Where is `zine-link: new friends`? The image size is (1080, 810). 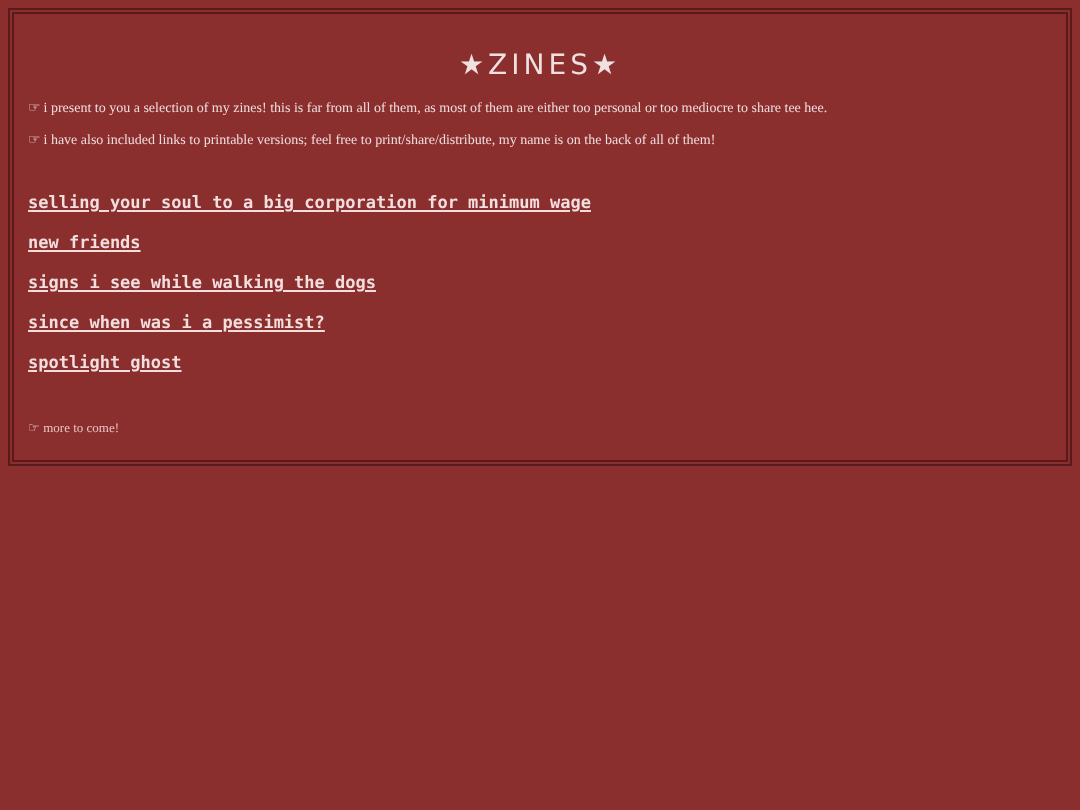
zine-link: new friends is located at coordinates (84, 245).